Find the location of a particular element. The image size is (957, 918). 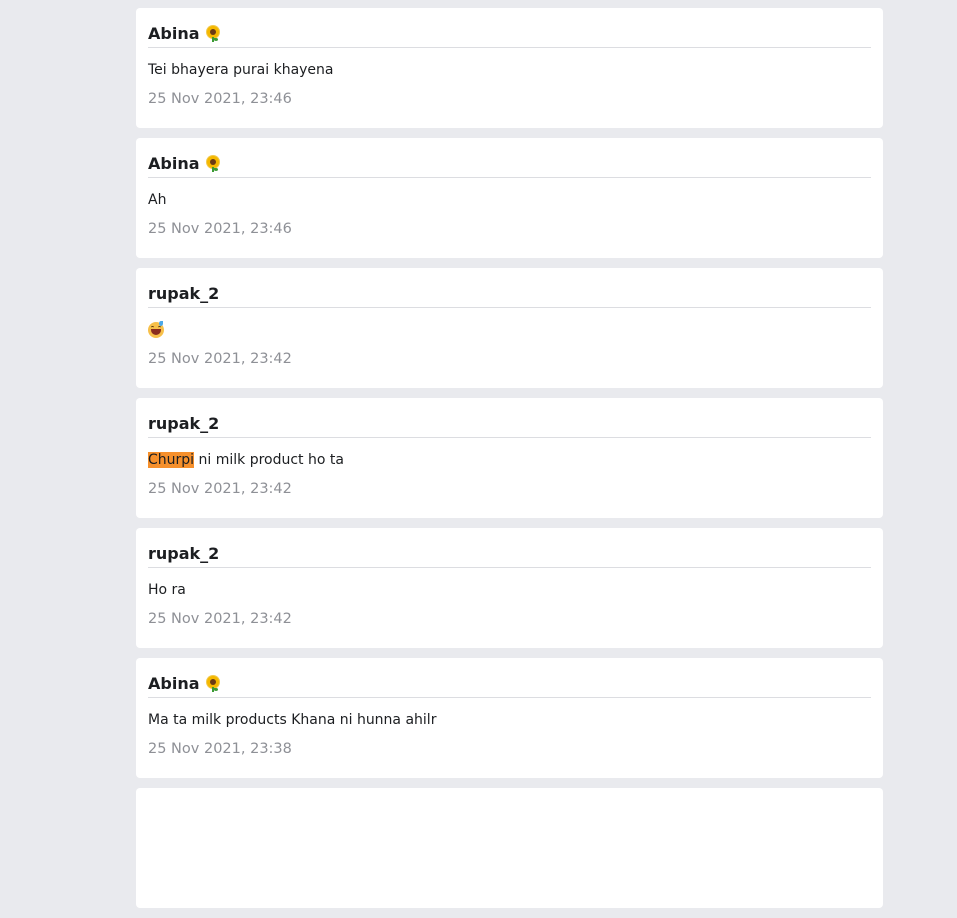

message-body: Churpi ni milk product ho ta is located at coordinates (509, 460).